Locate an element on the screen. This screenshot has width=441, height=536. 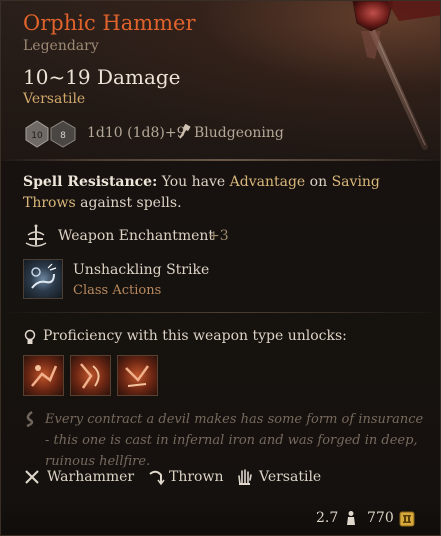
item-weight: 2.7 is located at coordinates (327, 518).